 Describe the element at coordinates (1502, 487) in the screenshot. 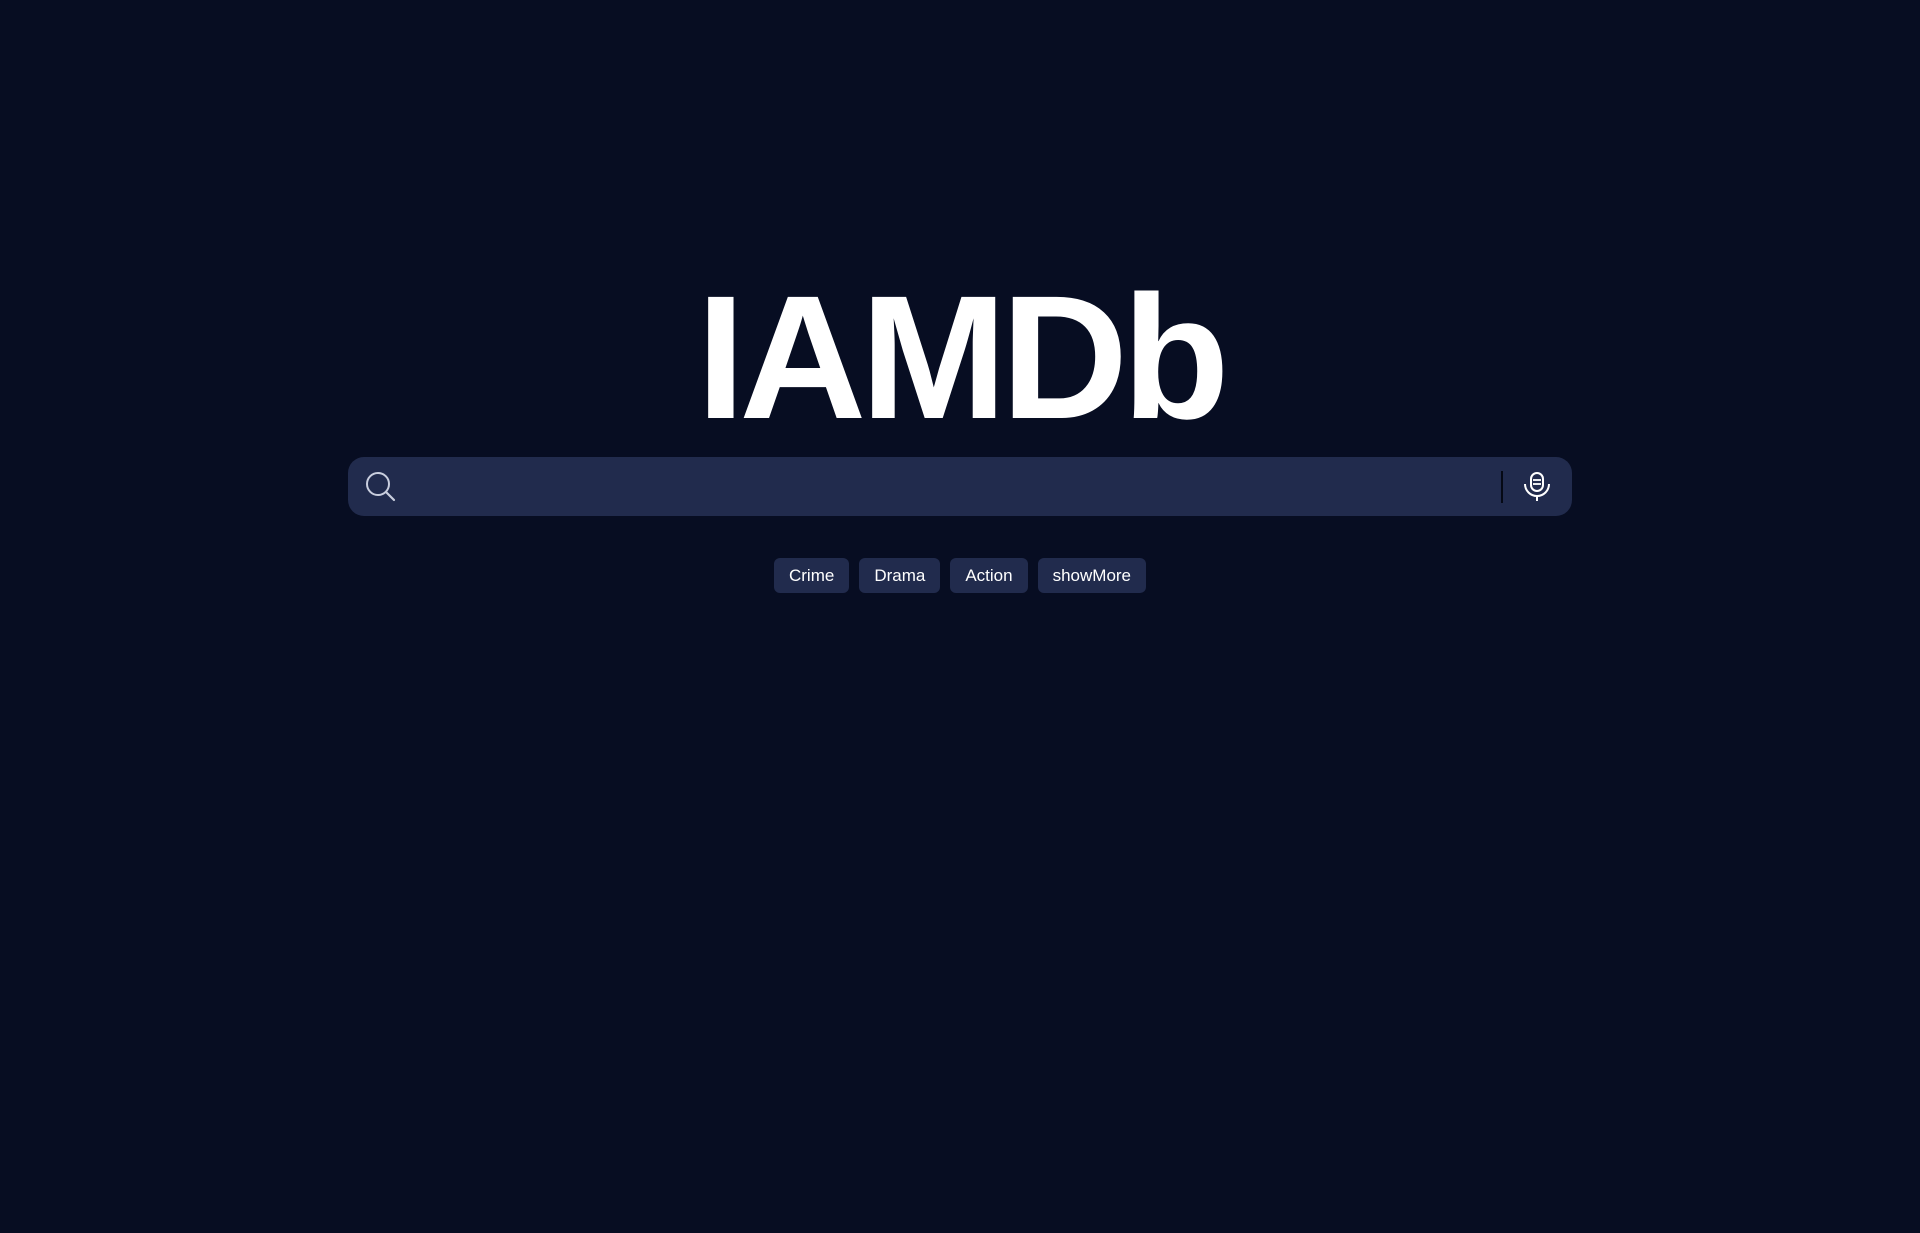

I see `search-divider` at that location.